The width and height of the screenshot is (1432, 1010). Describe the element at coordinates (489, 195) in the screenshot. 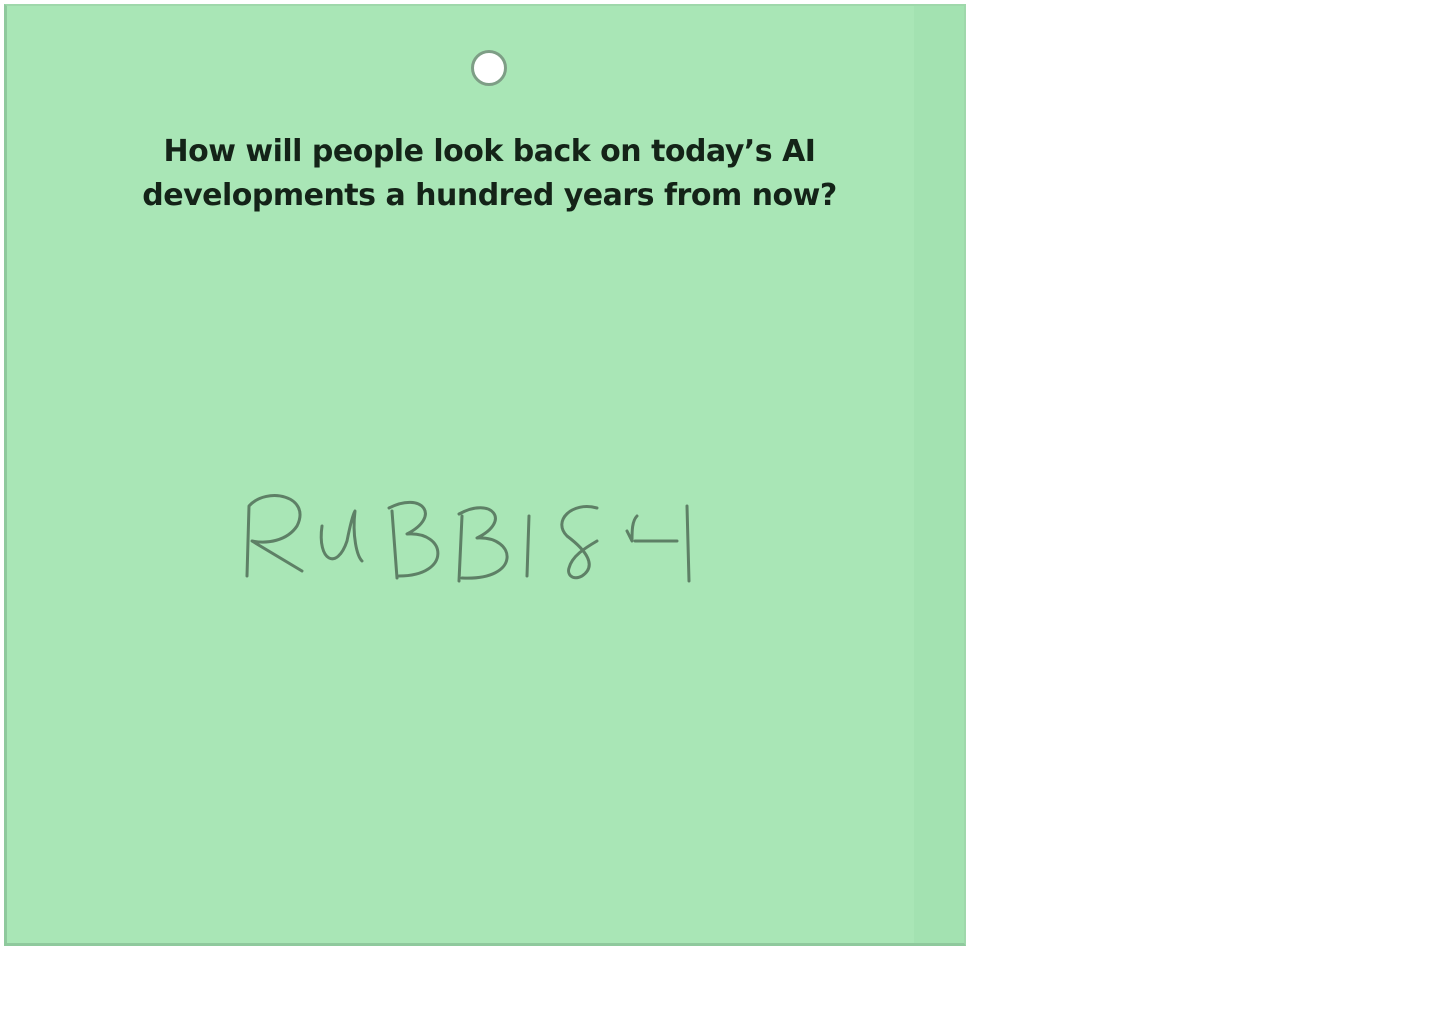

I see `question-line-2: developments a hundred years from now?` at that location.